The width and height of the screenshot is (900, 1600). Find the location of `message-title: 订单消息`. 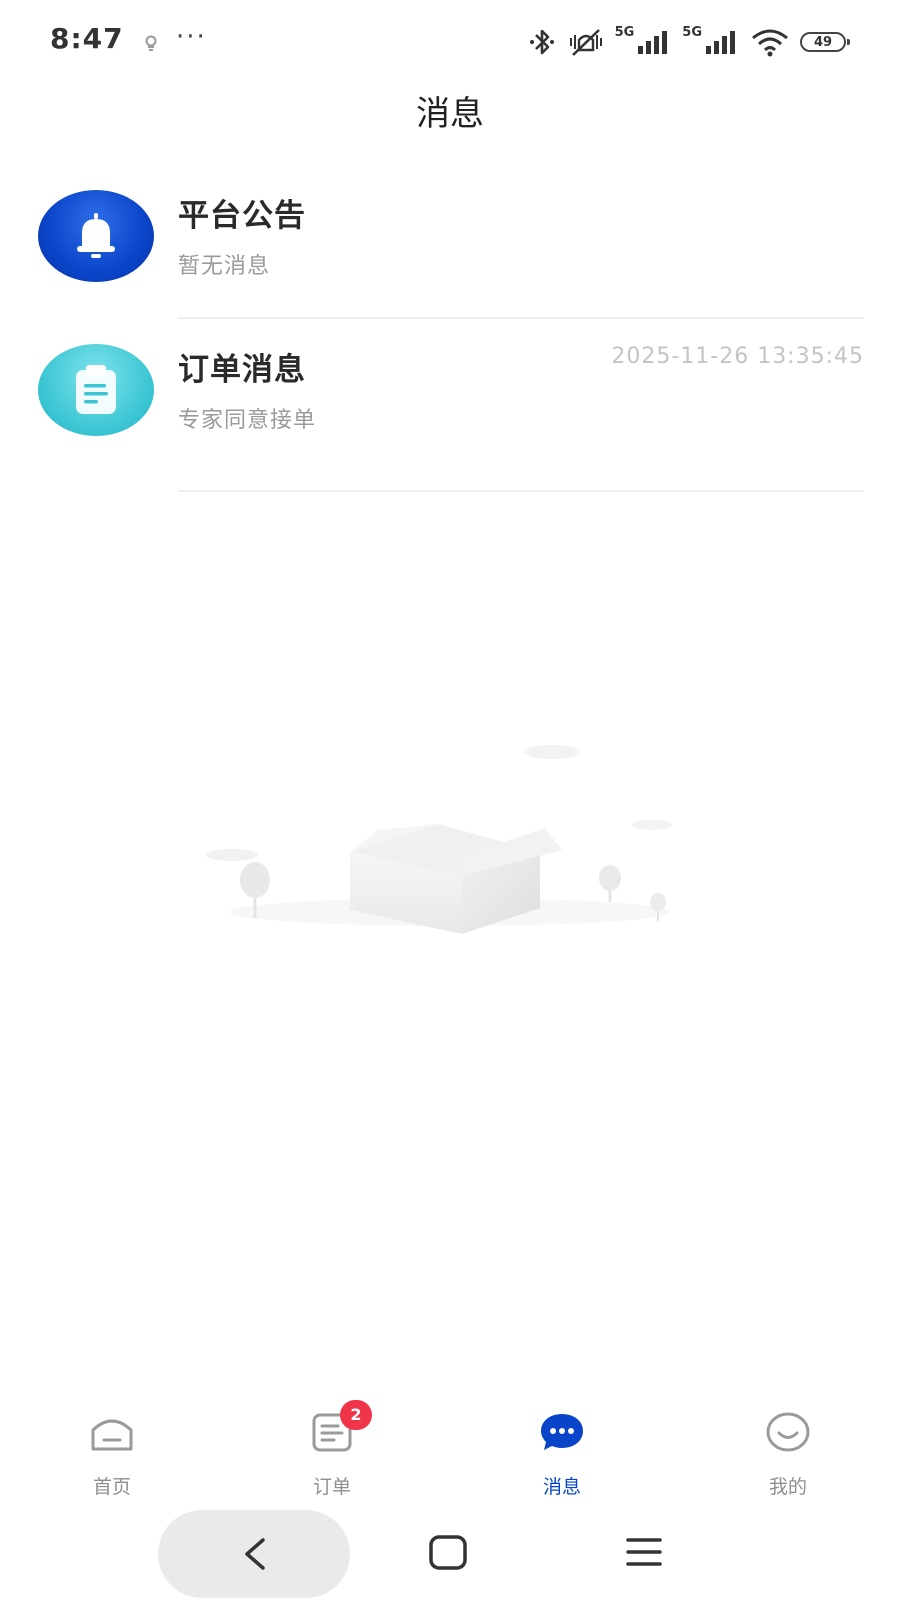

message-title: 订单消息 is located at coordinates (242, 370).